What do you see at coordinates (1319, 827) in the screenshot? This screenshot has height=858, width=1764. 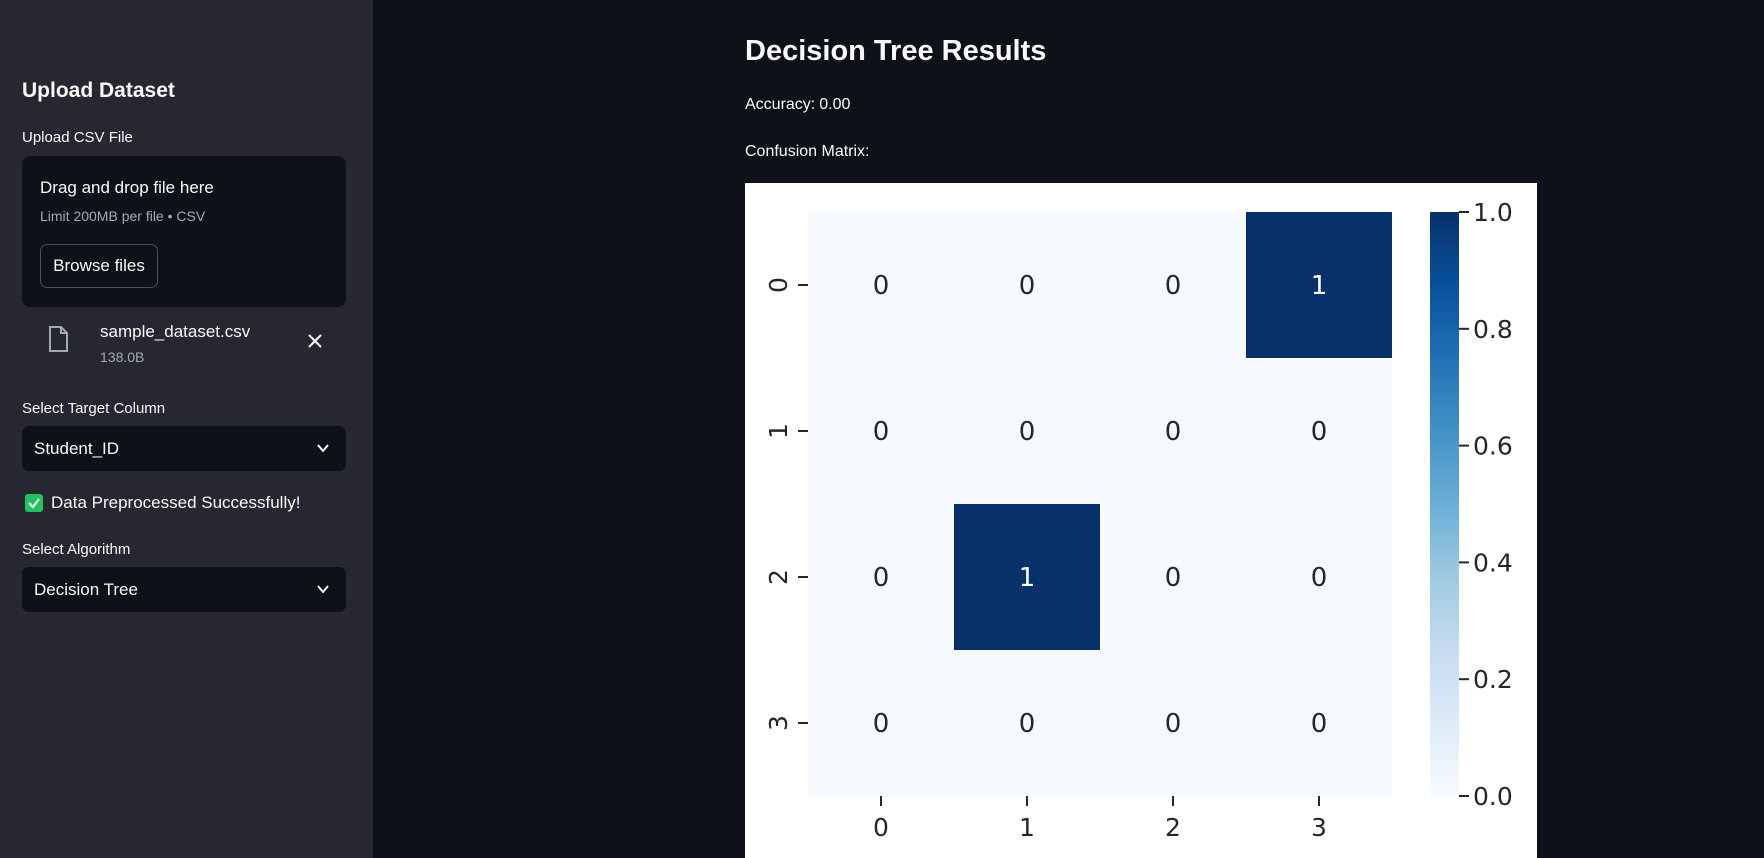 I see `x-tick-label: 3` at bounding box center [1319, 827].